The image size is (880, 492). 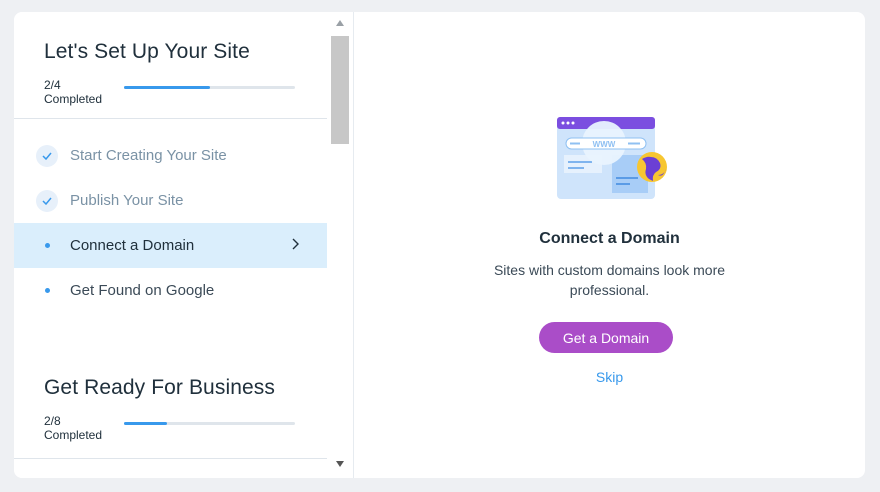 I want to click on setup-progress-text: 2/4 Completed, so click(x=73, y=92).